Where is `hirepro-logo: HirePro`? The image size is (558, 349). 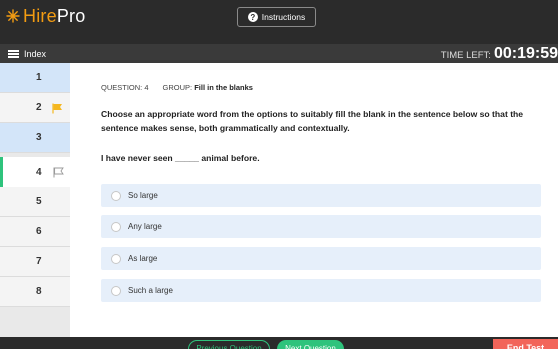
hirepro-logo: HirePro is located at coordinates (45, 16).